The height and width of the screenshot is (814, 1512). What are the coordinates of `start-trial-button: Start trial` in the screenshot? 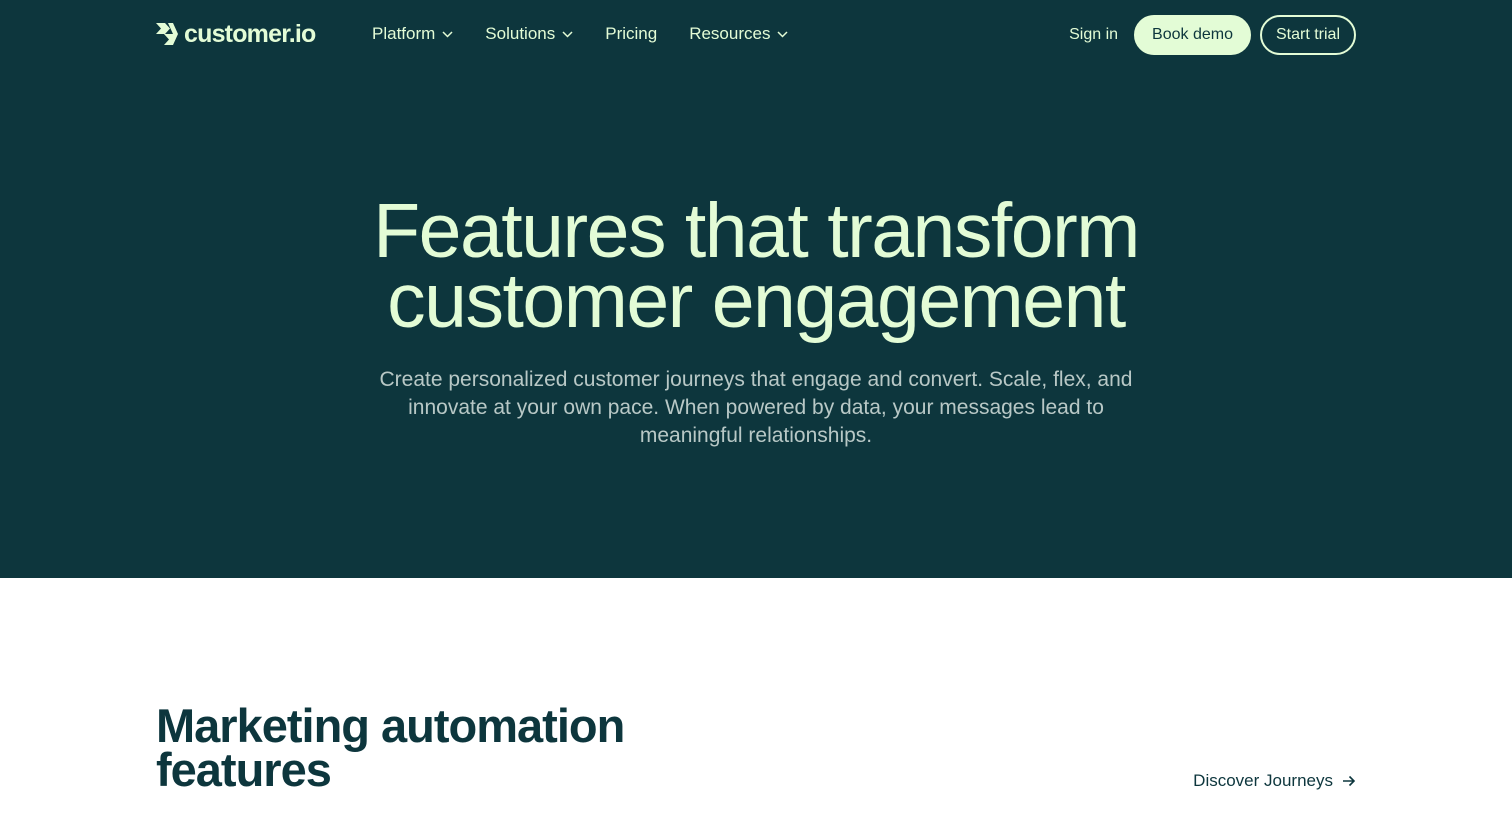 It's located at (1307, 35).